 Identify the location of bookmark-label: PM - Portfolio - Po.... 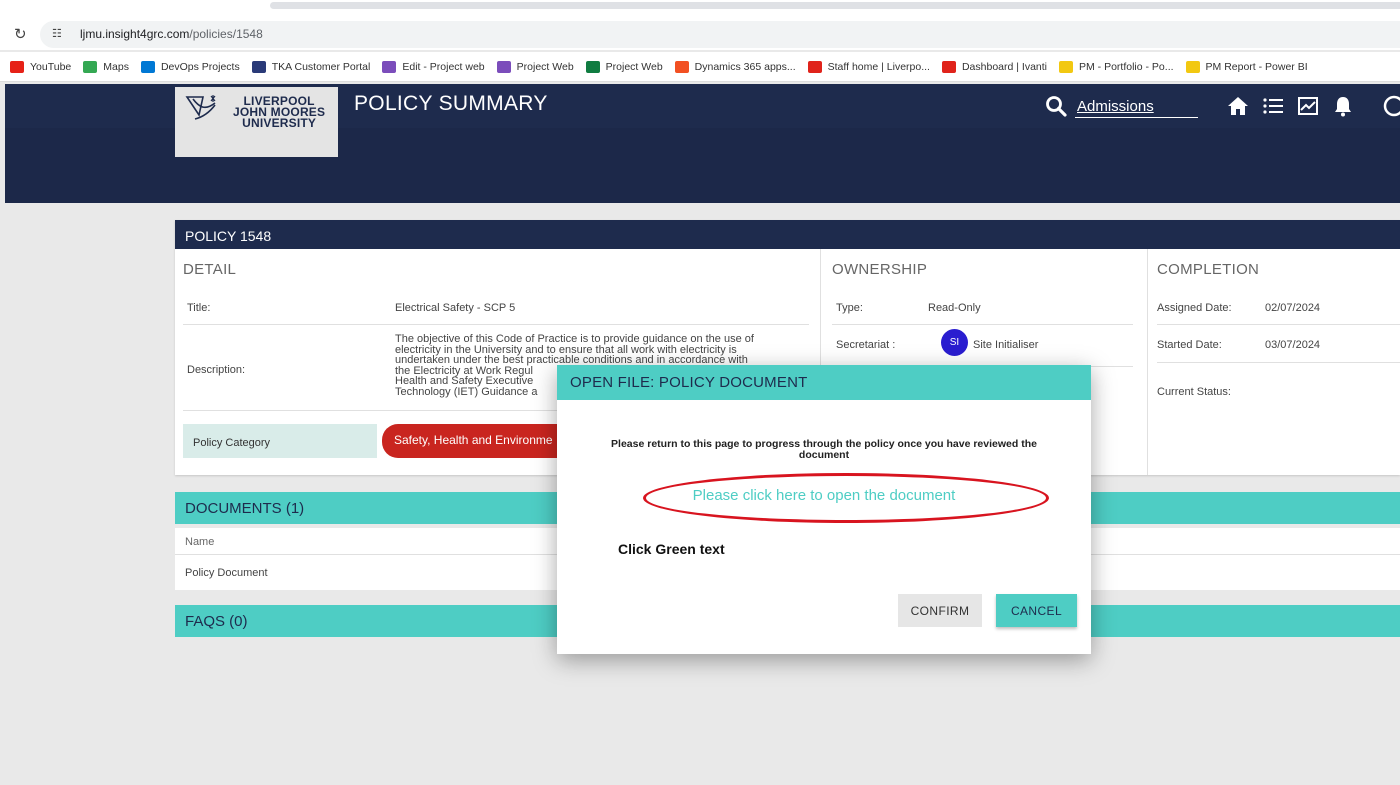
(1126, 66).